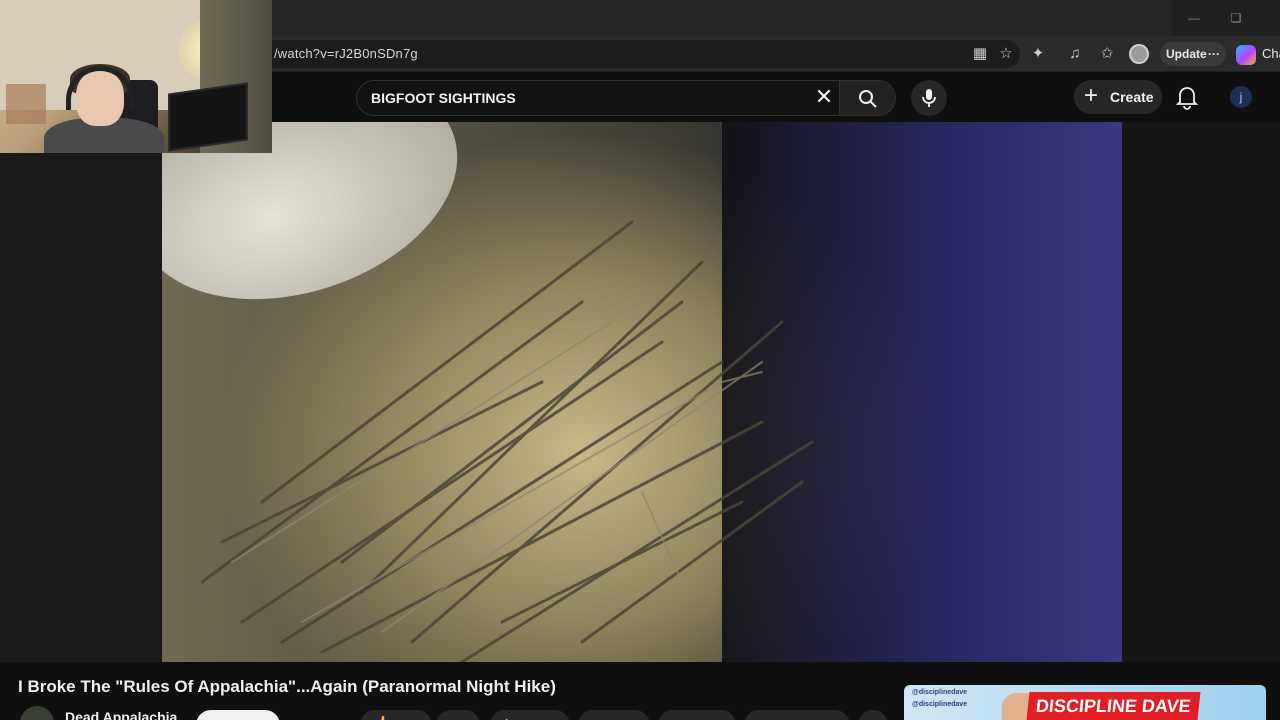 This screenshot has height=720, width=1280. Describe the element at coordinates (121, 714) in the screenshot. I see `channel-name: Dead Appalachia` at that location.